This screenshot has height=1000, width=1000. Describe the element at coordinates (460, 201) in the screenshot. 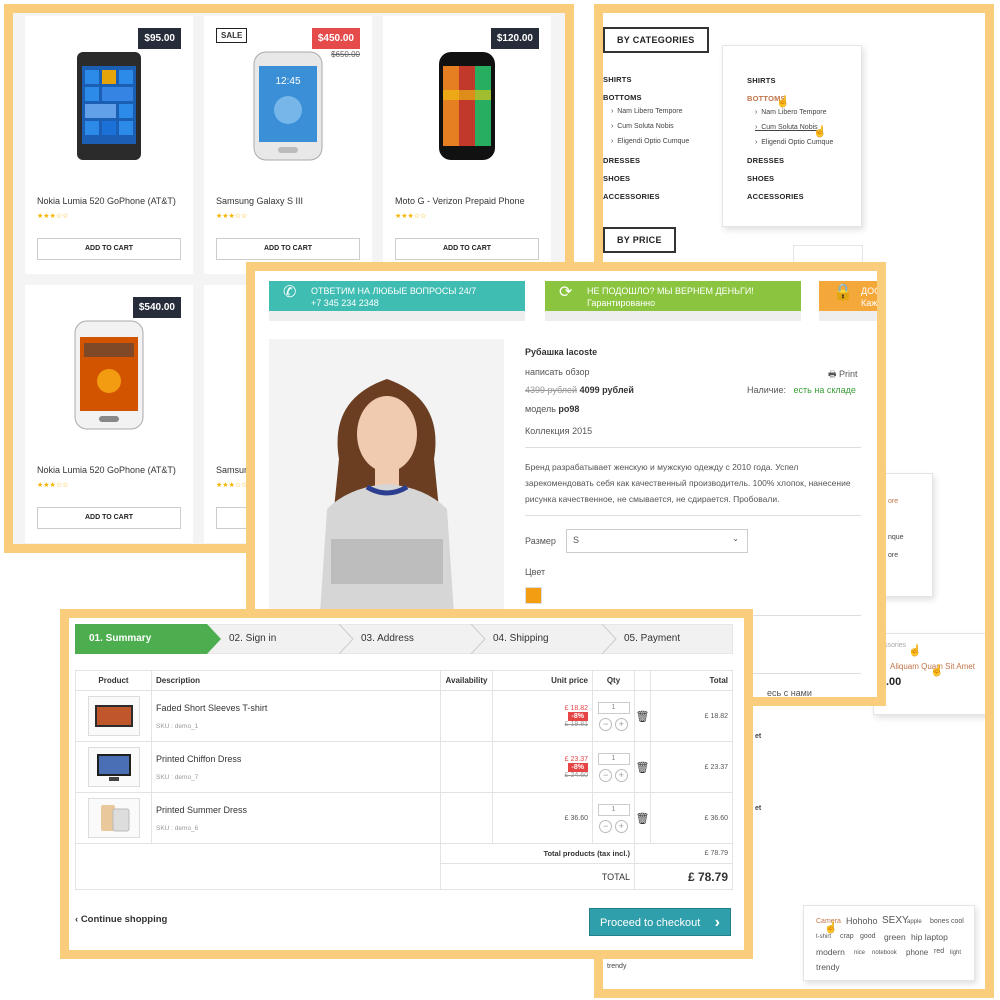

I see `product-name: Moto G - Verizon Prepaid Phone` at that location.